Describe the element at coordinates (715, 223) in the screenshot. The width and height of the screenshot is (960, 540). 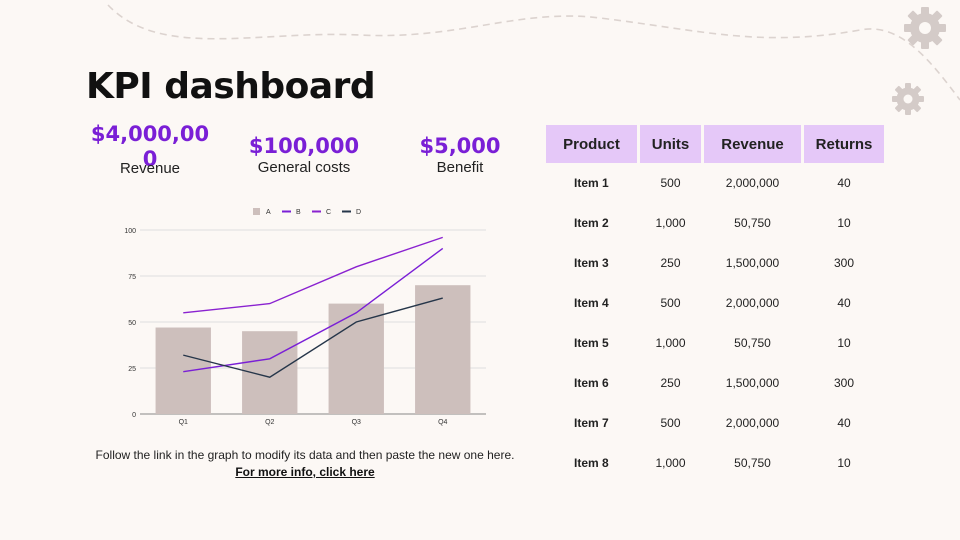
I see `table-row: Item 2 1,000 50,750 10` at that location.